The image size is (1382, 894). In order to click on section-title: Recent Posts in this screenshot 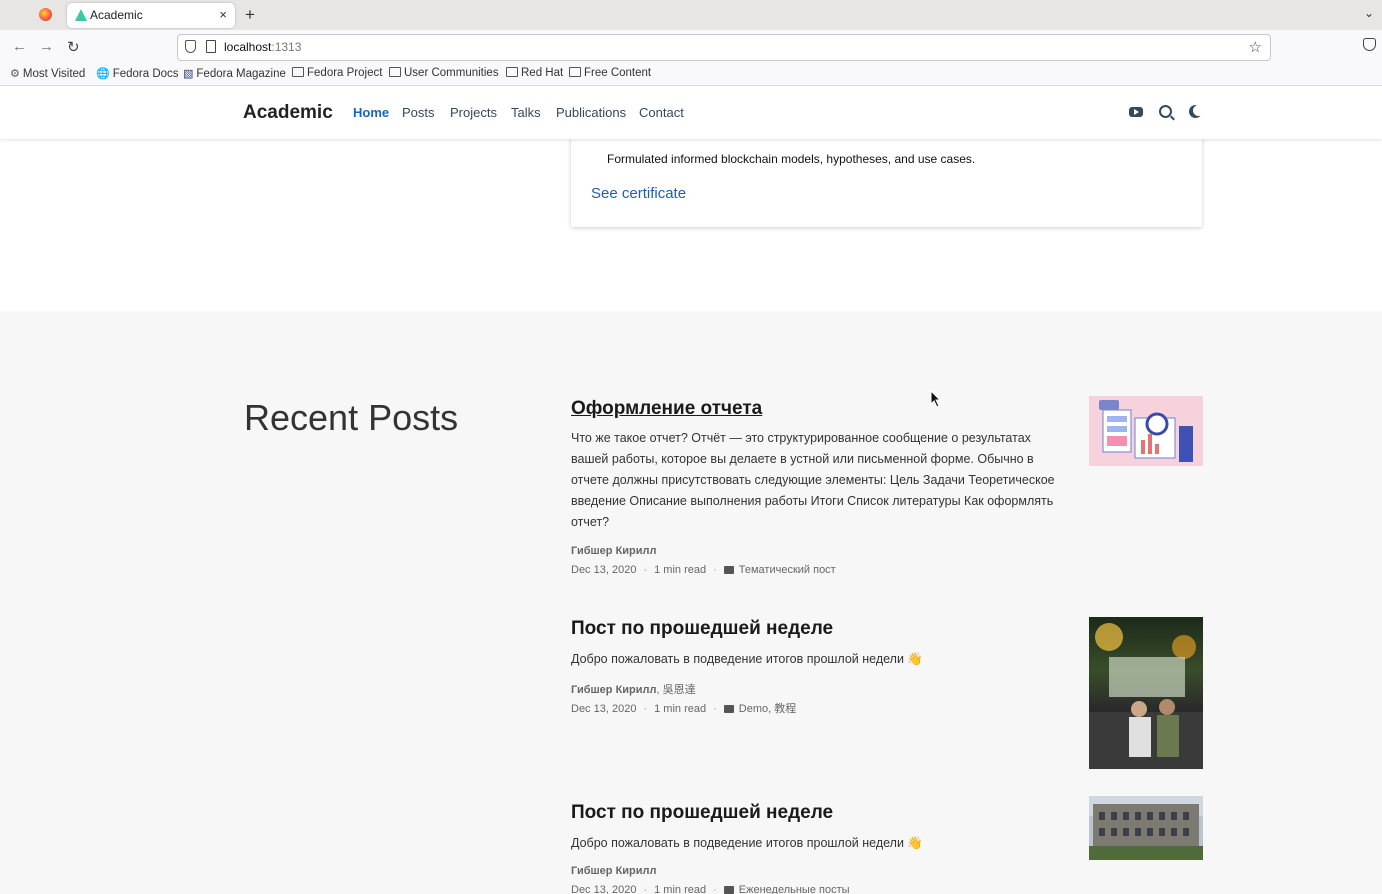, I will do `click(351, 417)`.